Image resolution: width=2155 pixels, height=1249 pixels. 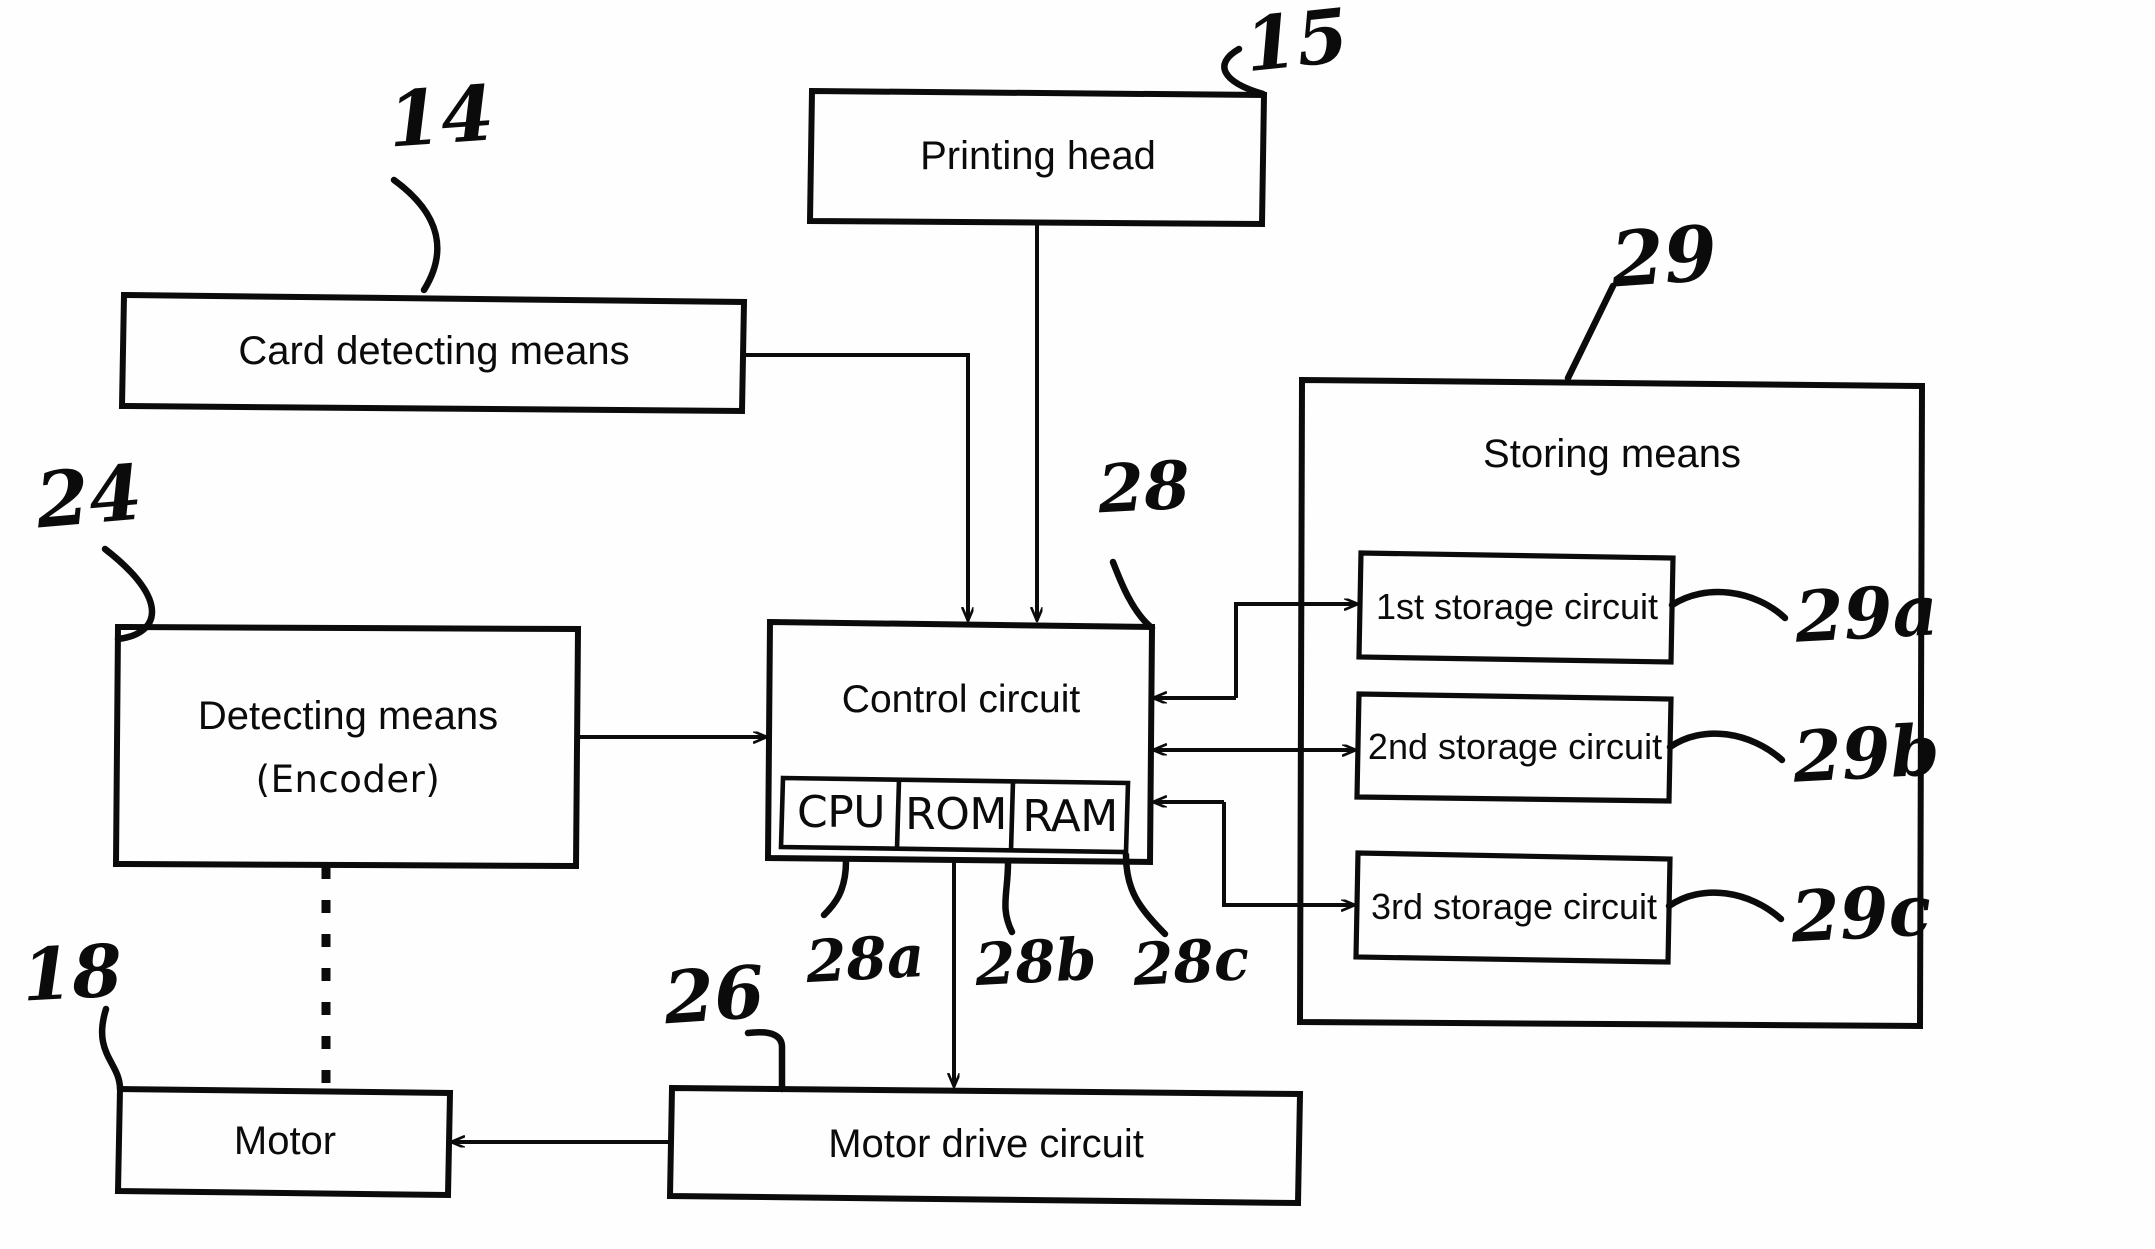 I want to click on leader-28c, so click(x=1145, y=894).